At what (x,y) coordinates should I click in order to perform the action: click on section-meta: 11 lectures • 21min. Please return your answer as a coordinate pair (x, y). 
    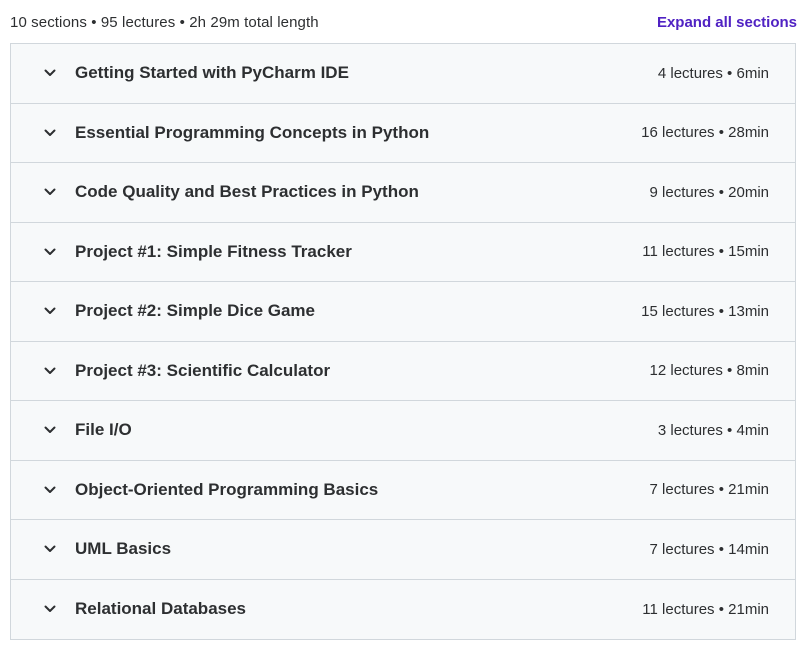
    Looking at the image, I should click on (705, 609).